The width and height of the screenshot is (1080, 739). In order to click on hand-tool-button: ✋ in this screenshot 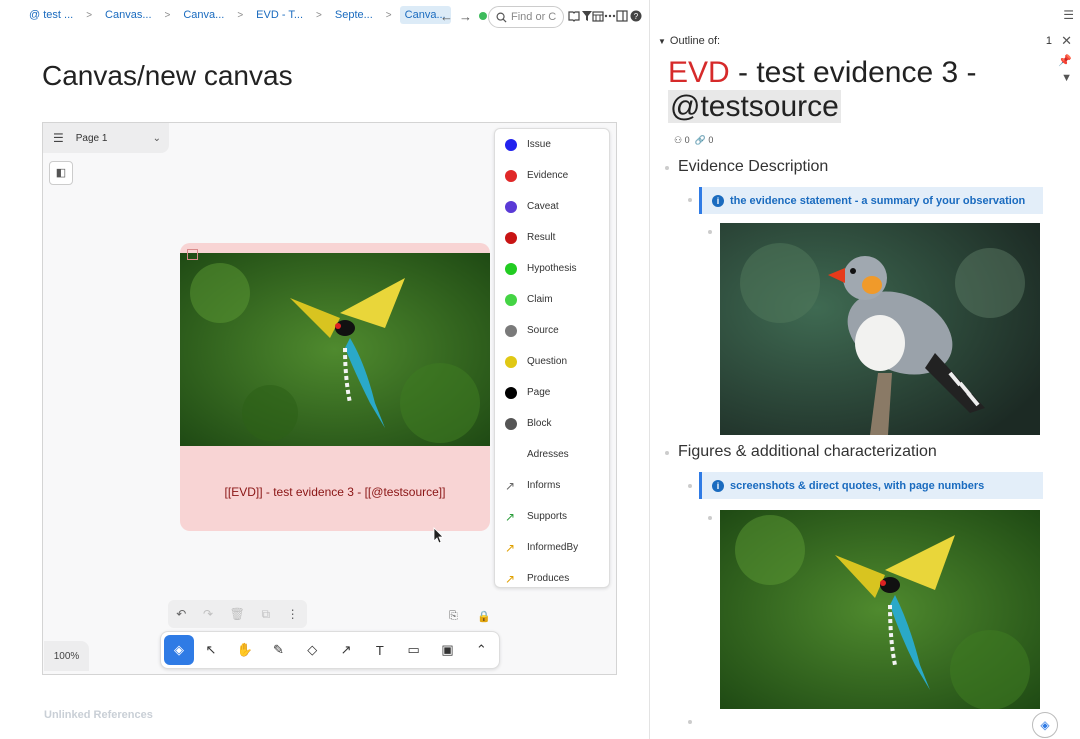, I will do `click(245, 650)`.